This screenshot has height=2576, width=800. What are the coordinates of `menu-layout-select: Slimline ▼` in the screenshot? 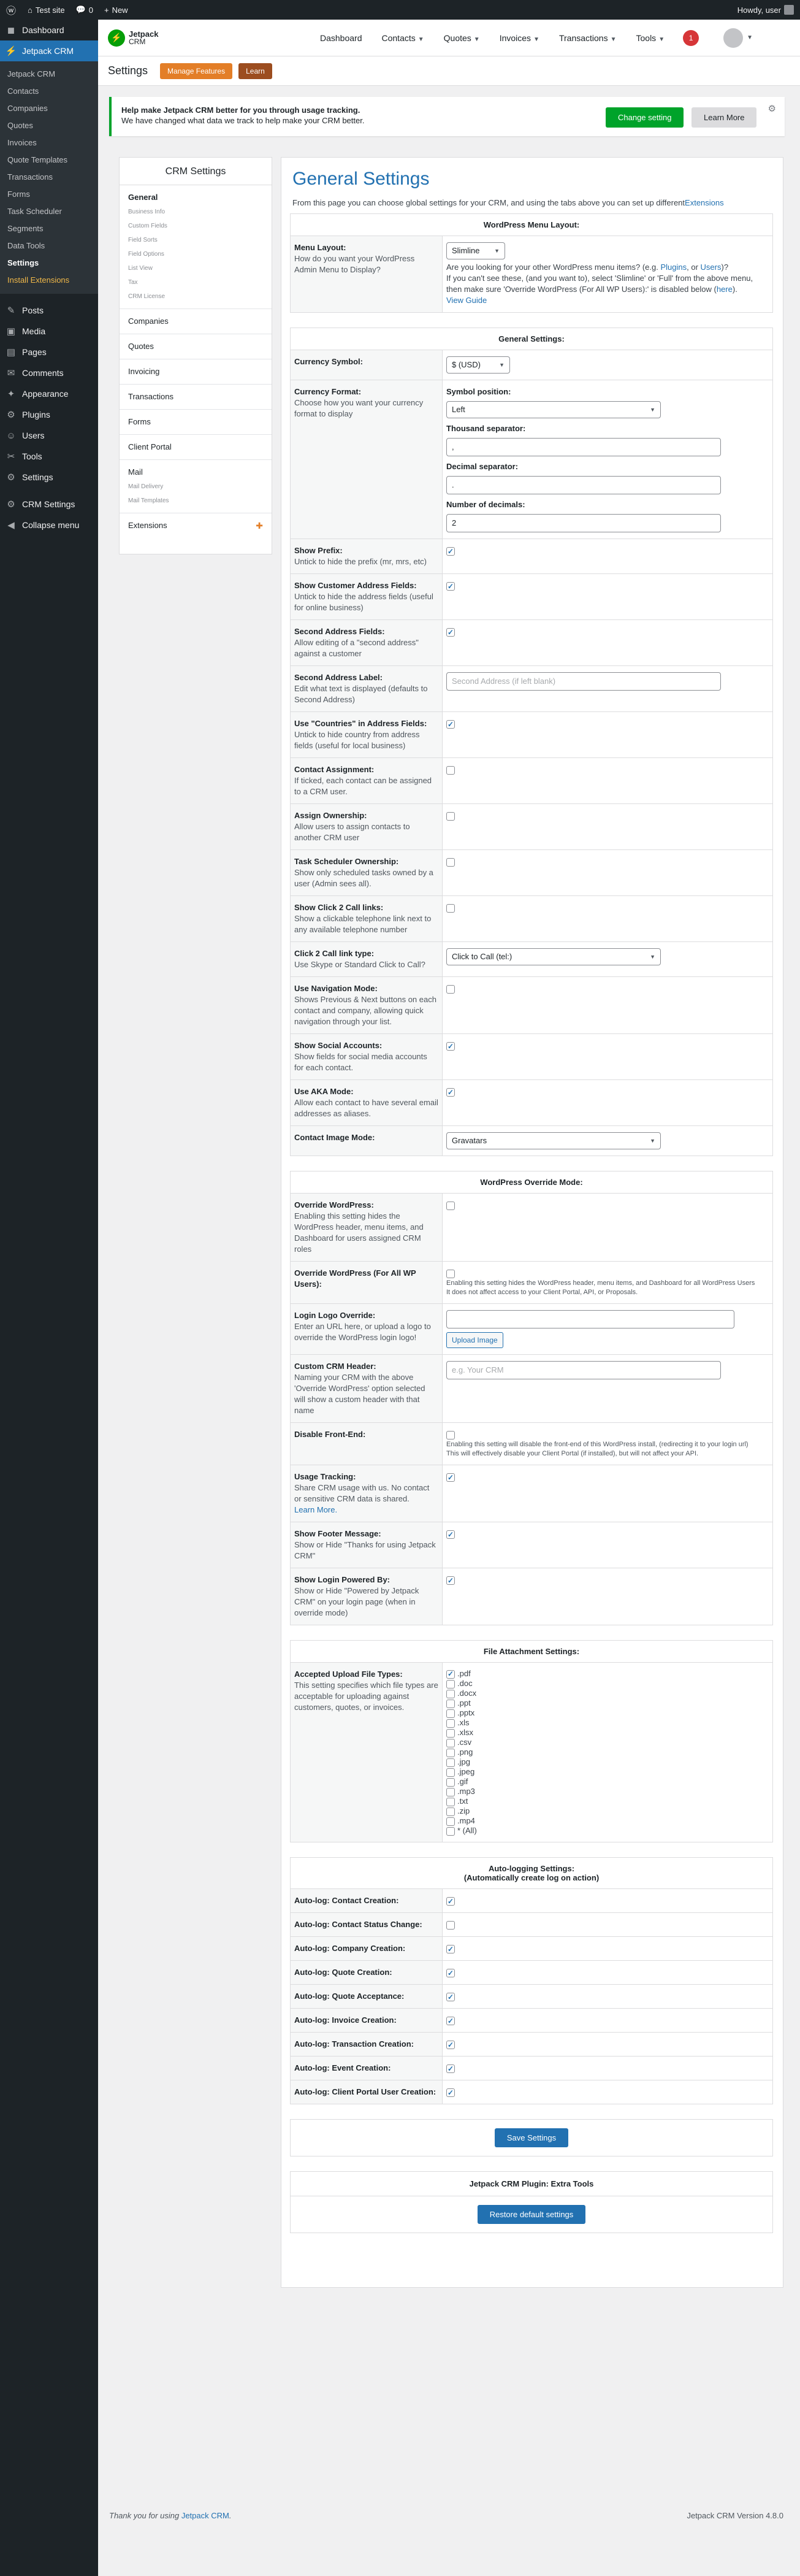 It's located at (475, 250).